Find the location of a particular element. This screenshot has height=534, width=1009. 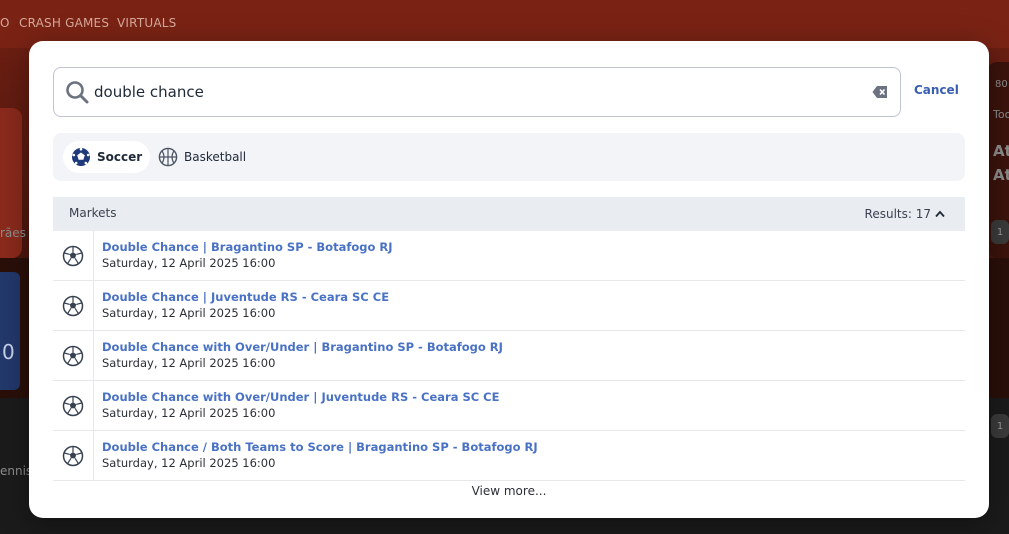

markets-header: Markets Results: 17 is located at coordinates (509, 214).